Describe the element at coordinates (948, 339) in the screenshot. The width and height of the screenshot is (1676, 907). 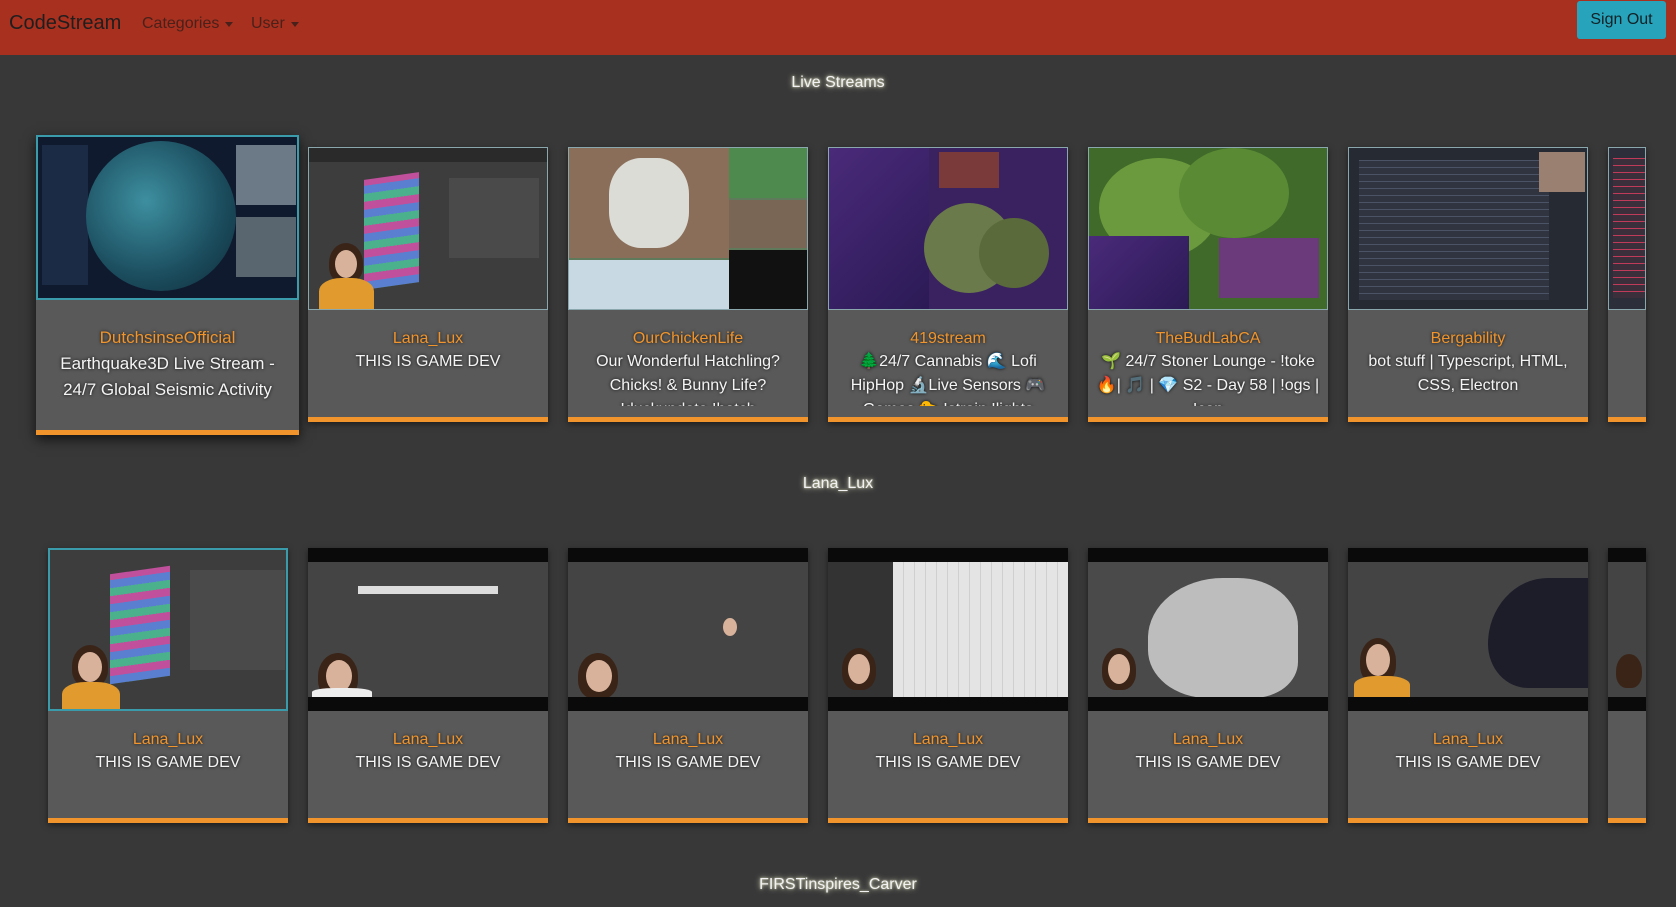
I see `streamer-name: 419stream` at that location.